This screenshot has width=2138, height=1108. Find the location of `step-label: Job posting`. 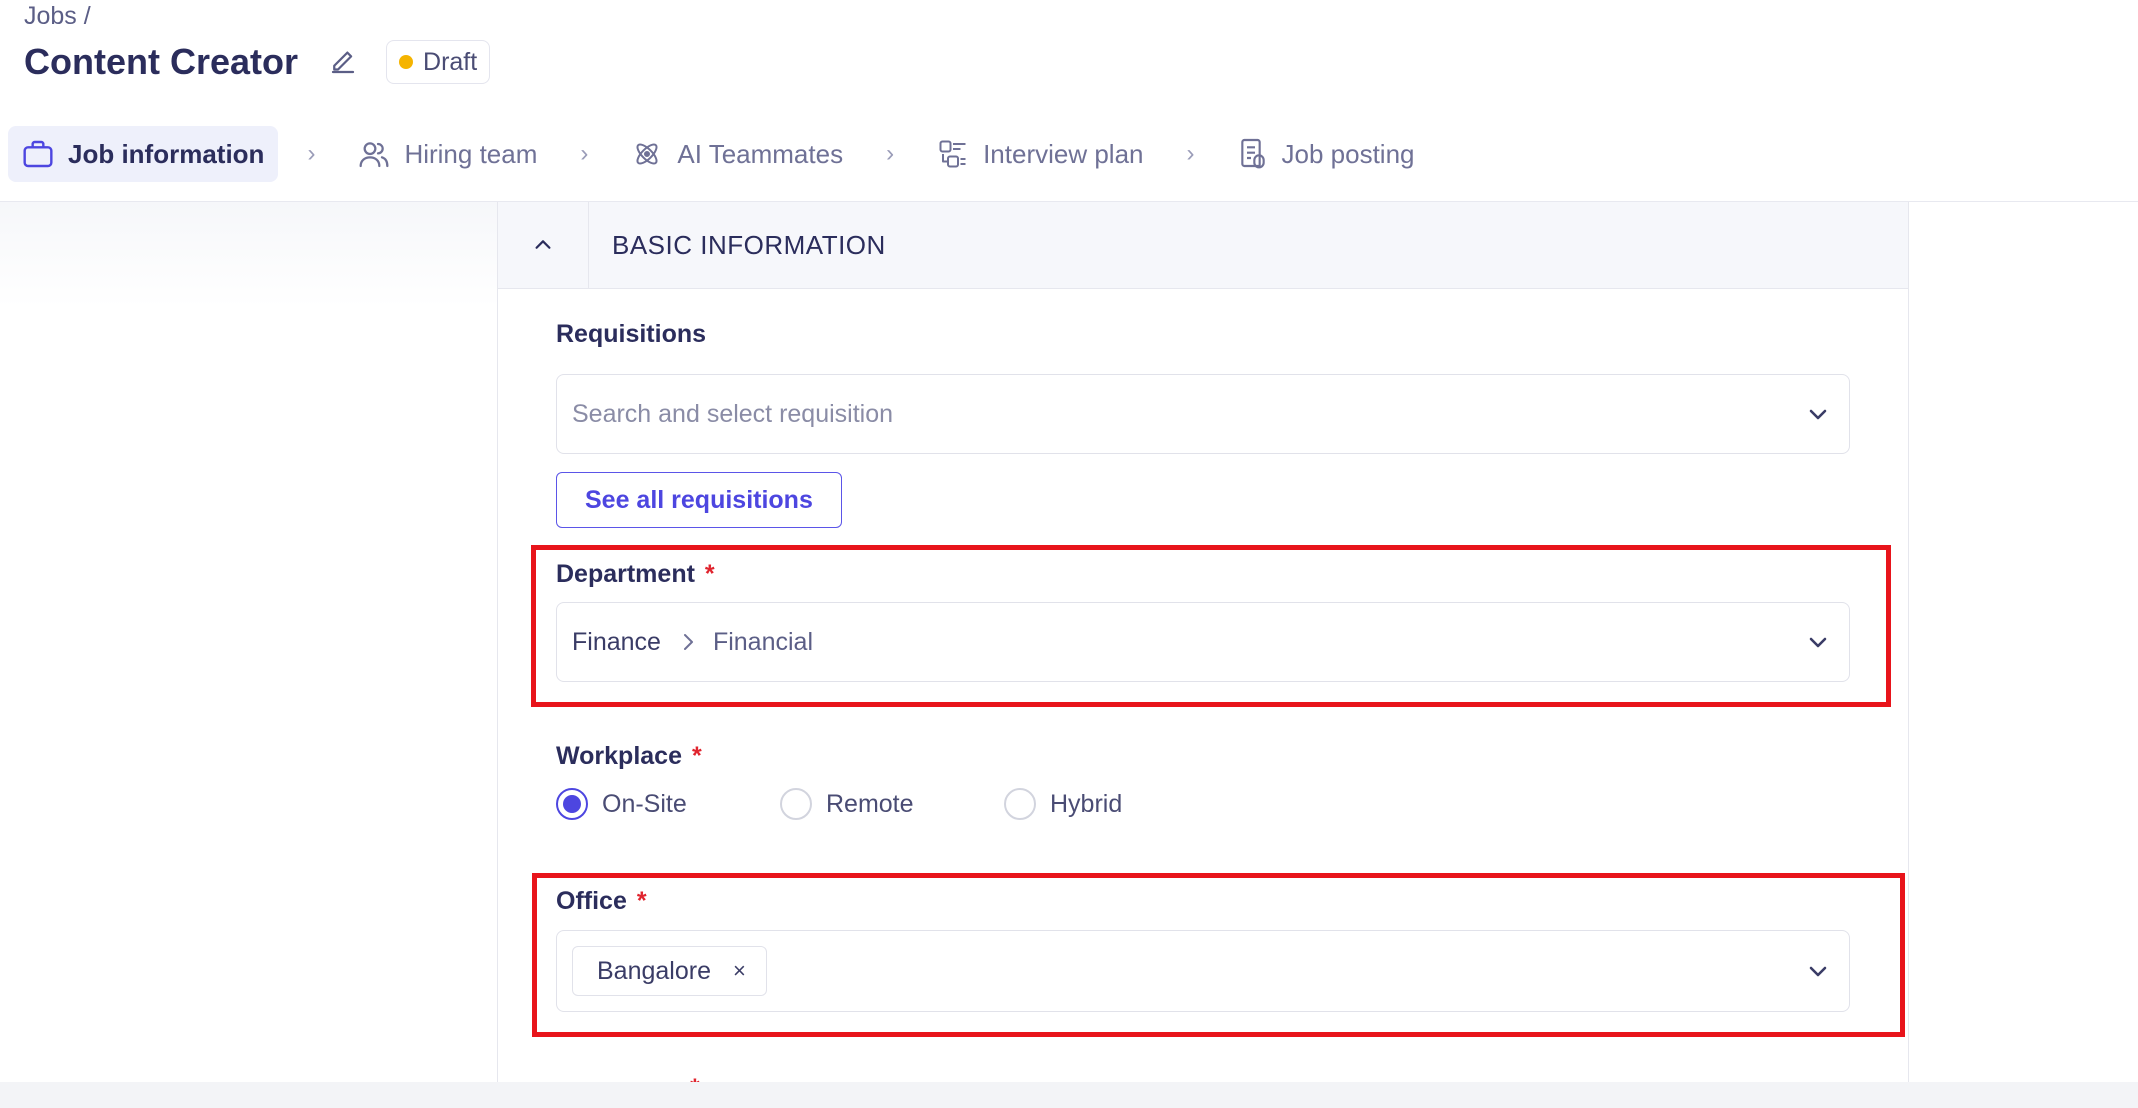

step-label: Job posting is located at coordinates (1348, 153).